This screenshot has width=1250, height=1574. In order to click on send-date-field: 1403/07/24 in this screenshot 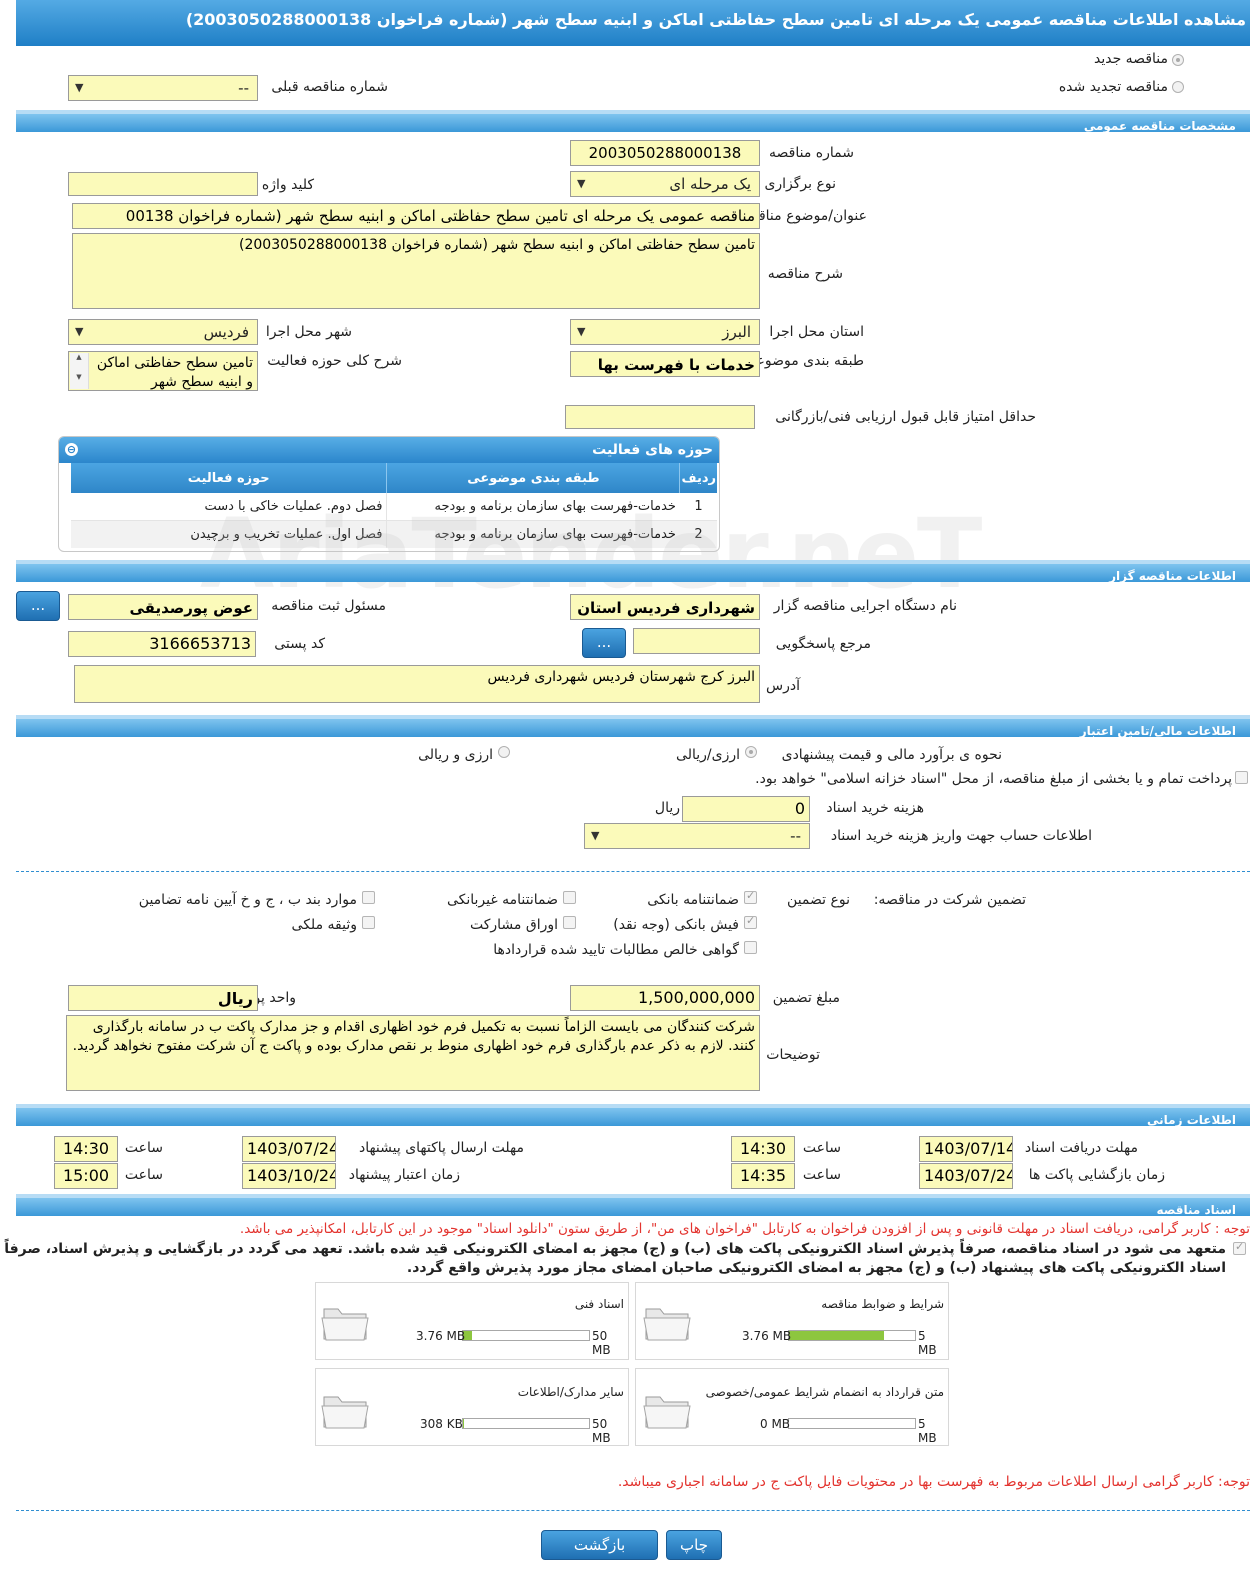, I will do `click(289, 1149)`.